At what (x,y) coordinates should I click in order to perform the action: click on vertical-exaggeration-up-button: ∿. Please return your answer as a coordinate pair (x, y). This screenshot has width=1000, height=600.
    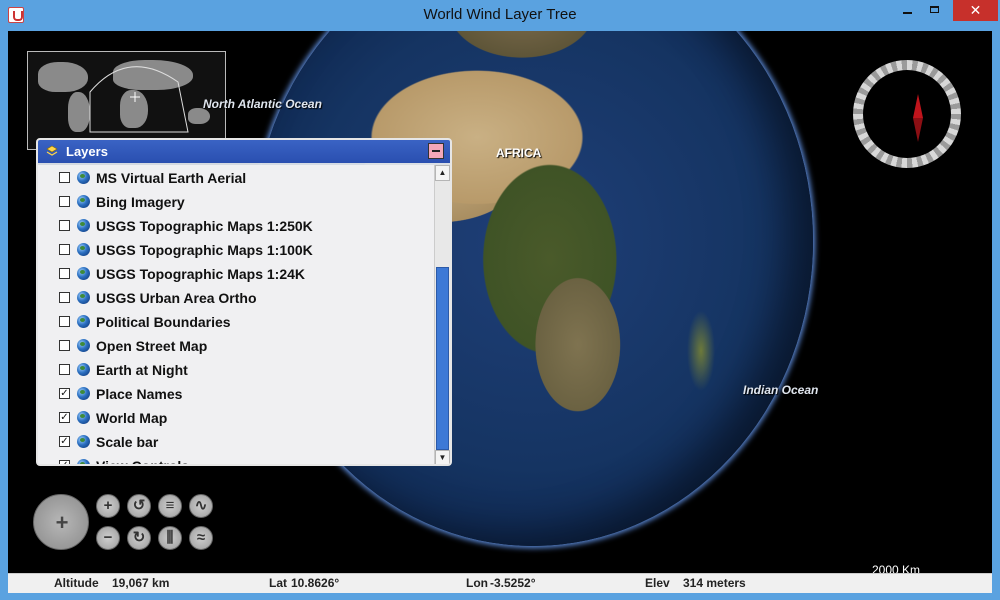
    Looking at the image, I should click on (201, 506).